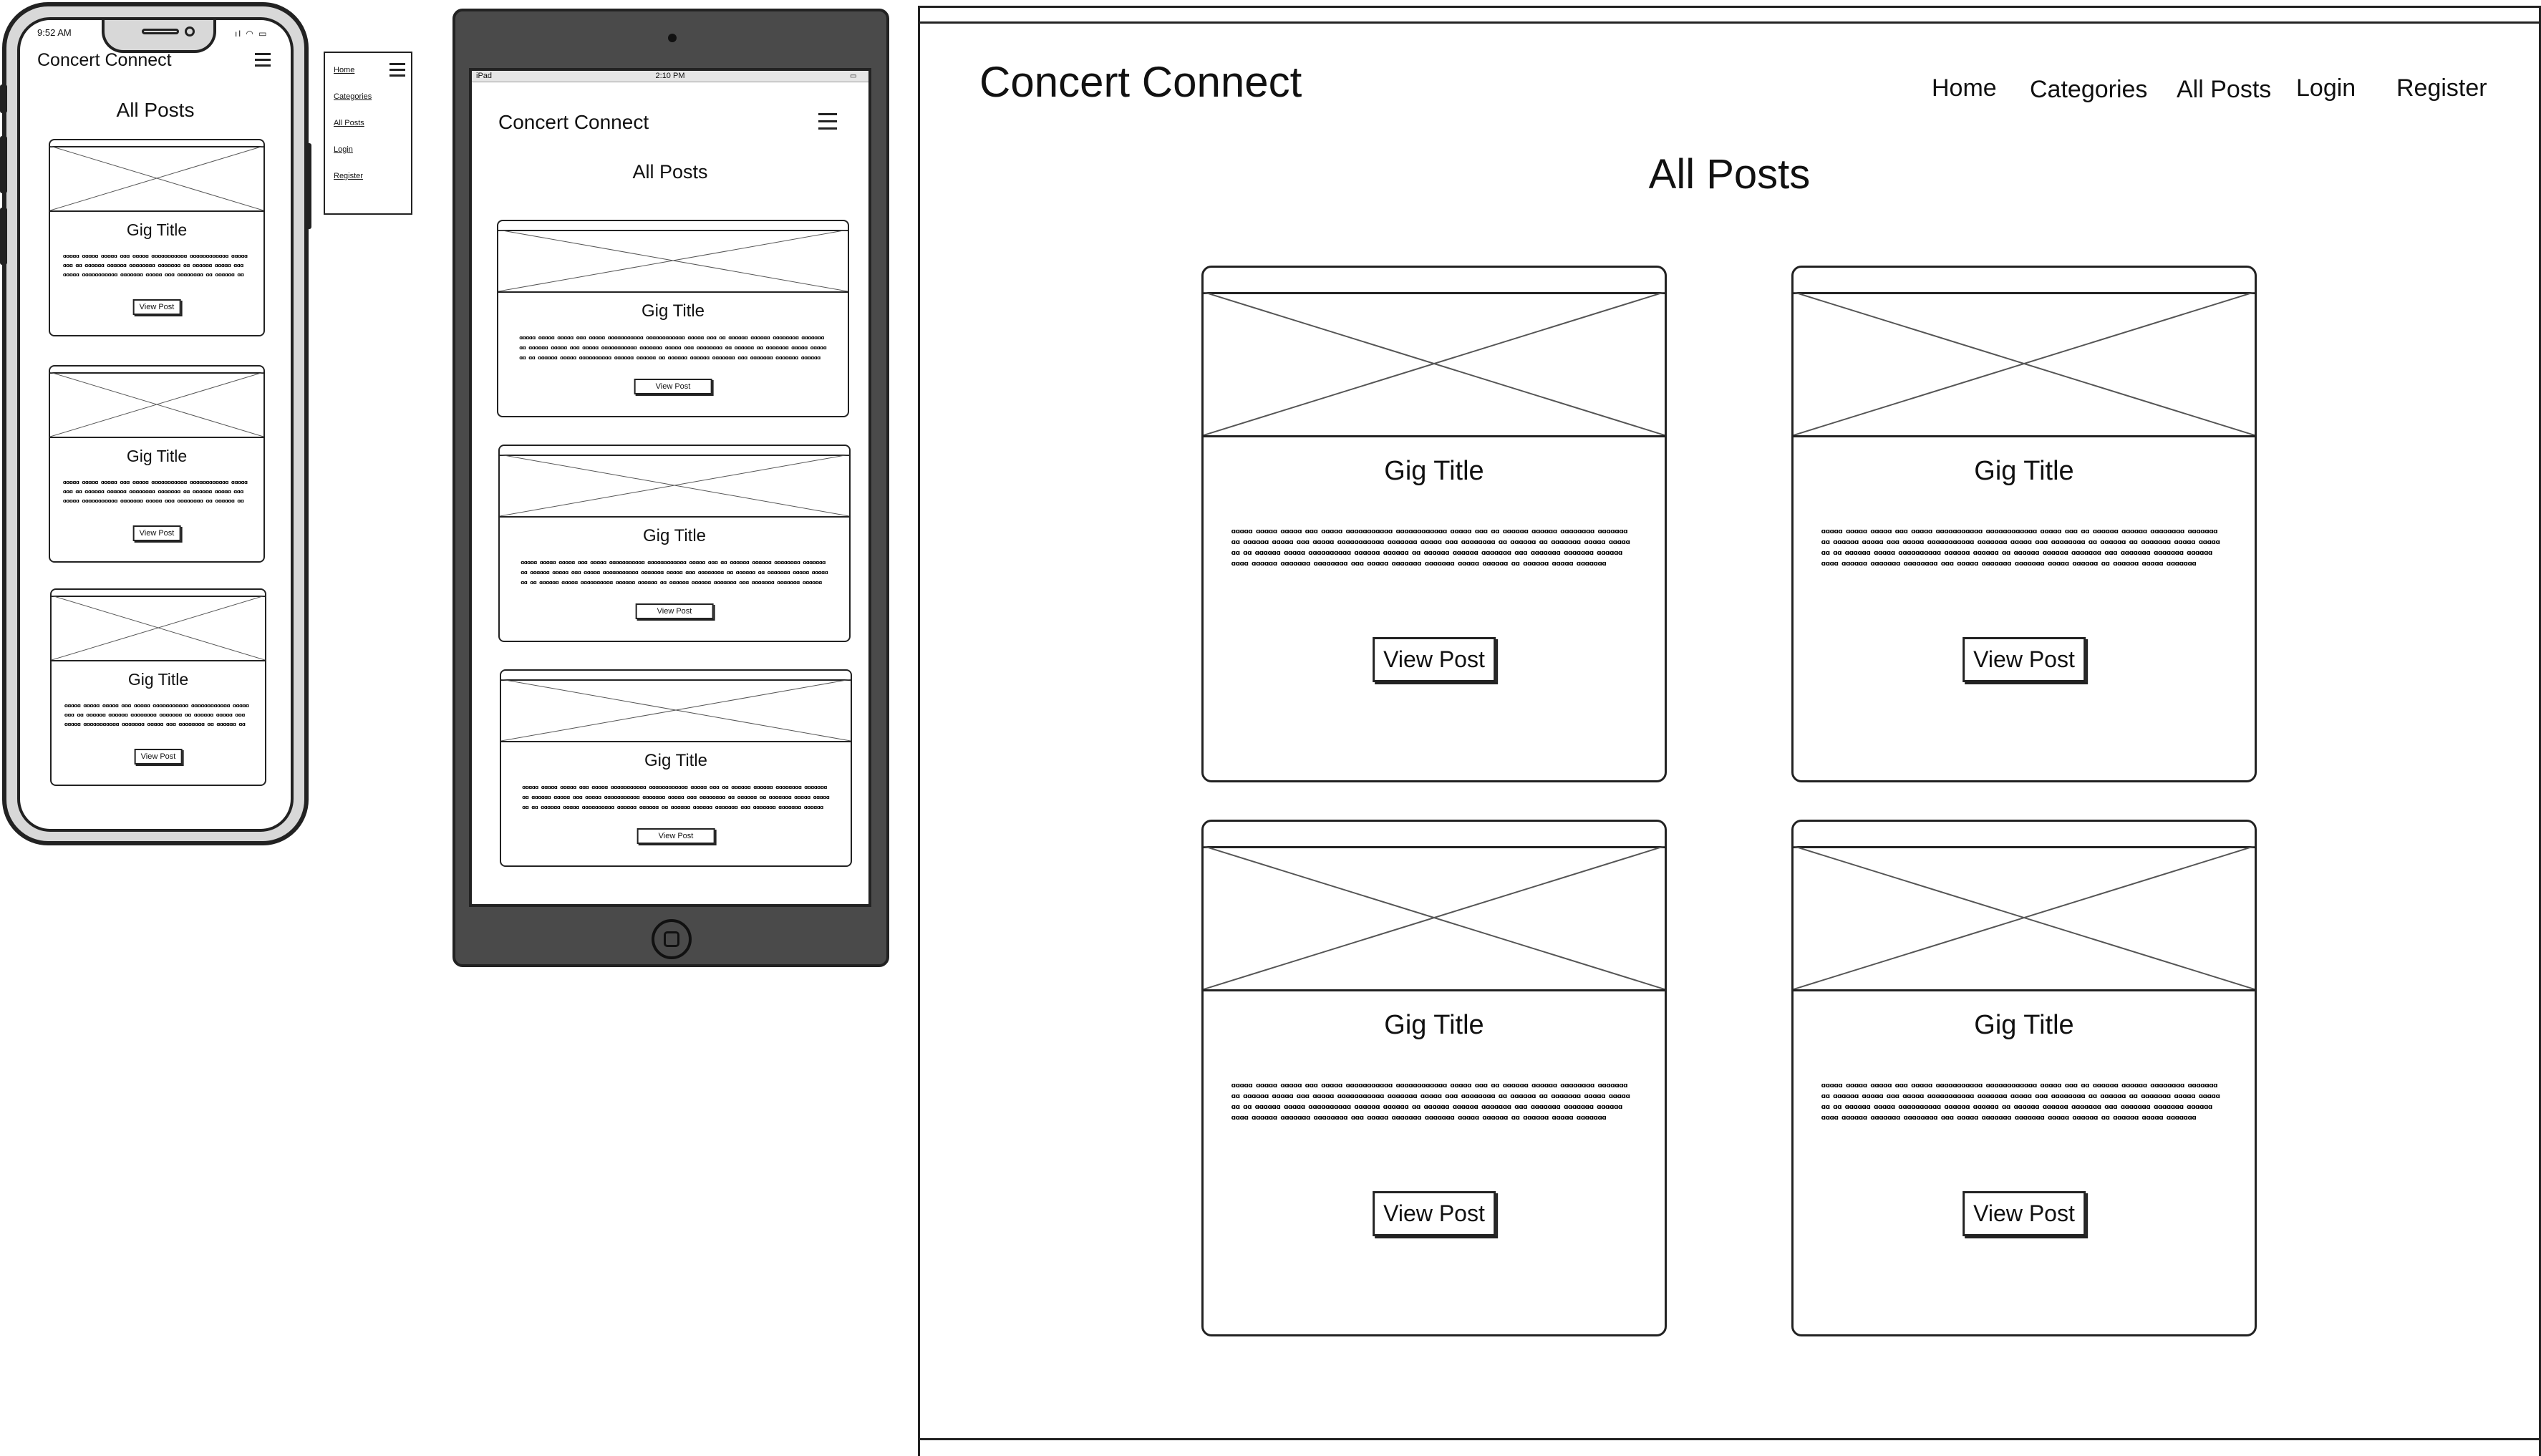  I want to click on desktop-bottom-rule, so click(1730, 1439).